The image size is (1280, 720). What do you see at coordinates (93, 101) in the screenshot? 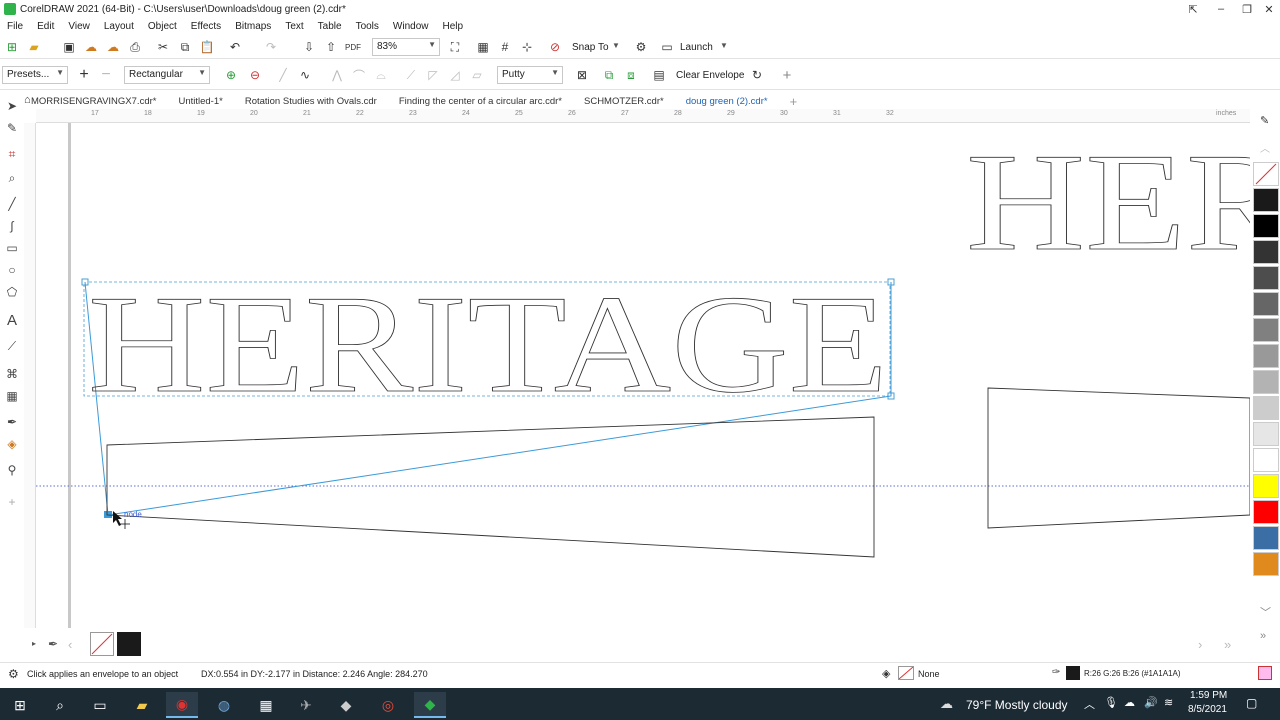
I see `tab-document: MORRISENGRAVINGX7.cdr*` at bounding box center [93, 101].